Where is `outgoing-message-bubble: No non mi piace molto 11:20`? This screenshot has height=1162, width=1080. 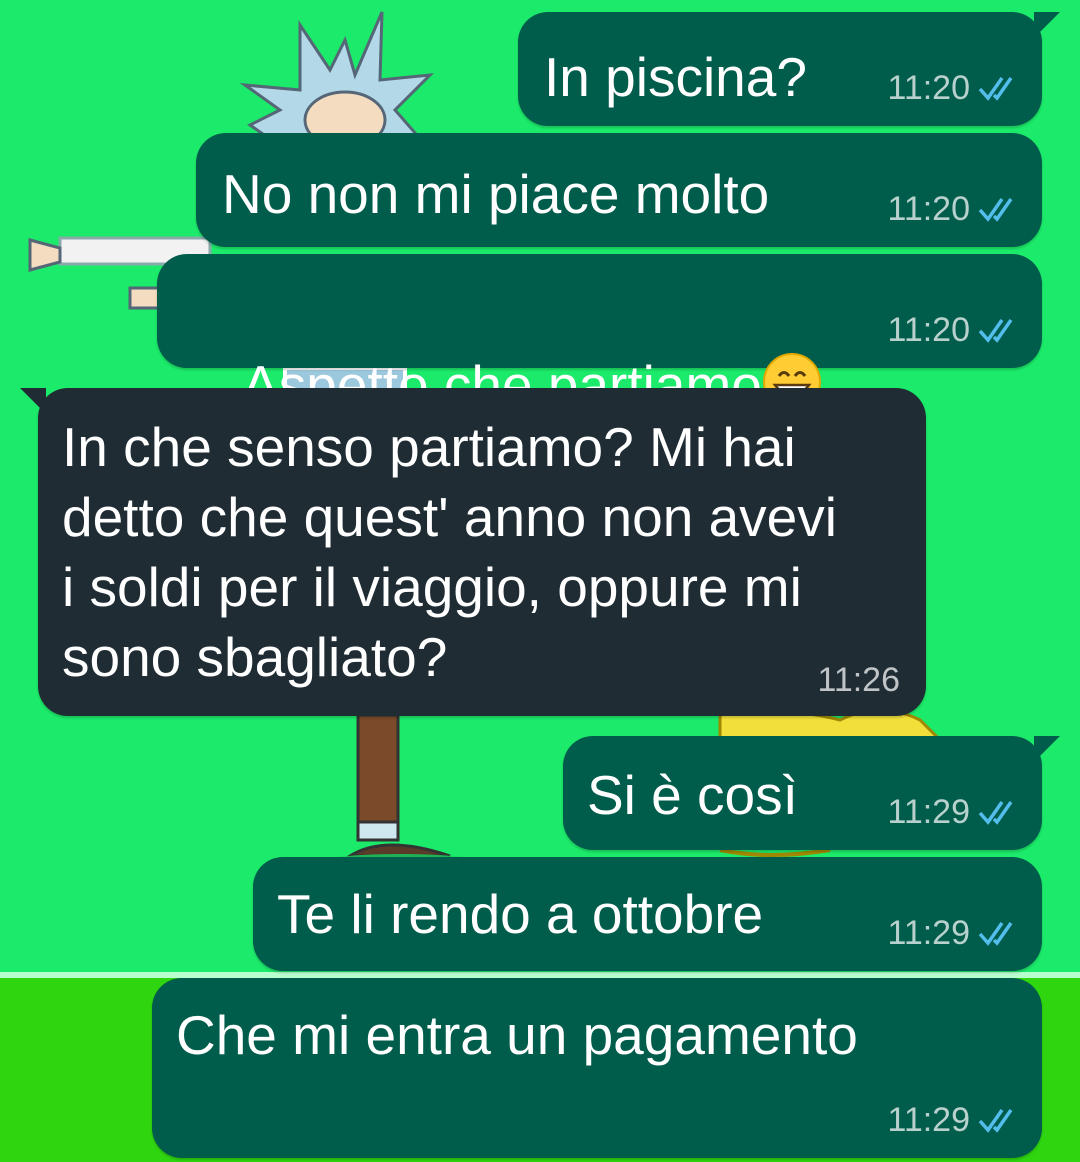
outgoing-message-bubble: No non mi piace molto 11:20 is located at coordinates (619, 190).